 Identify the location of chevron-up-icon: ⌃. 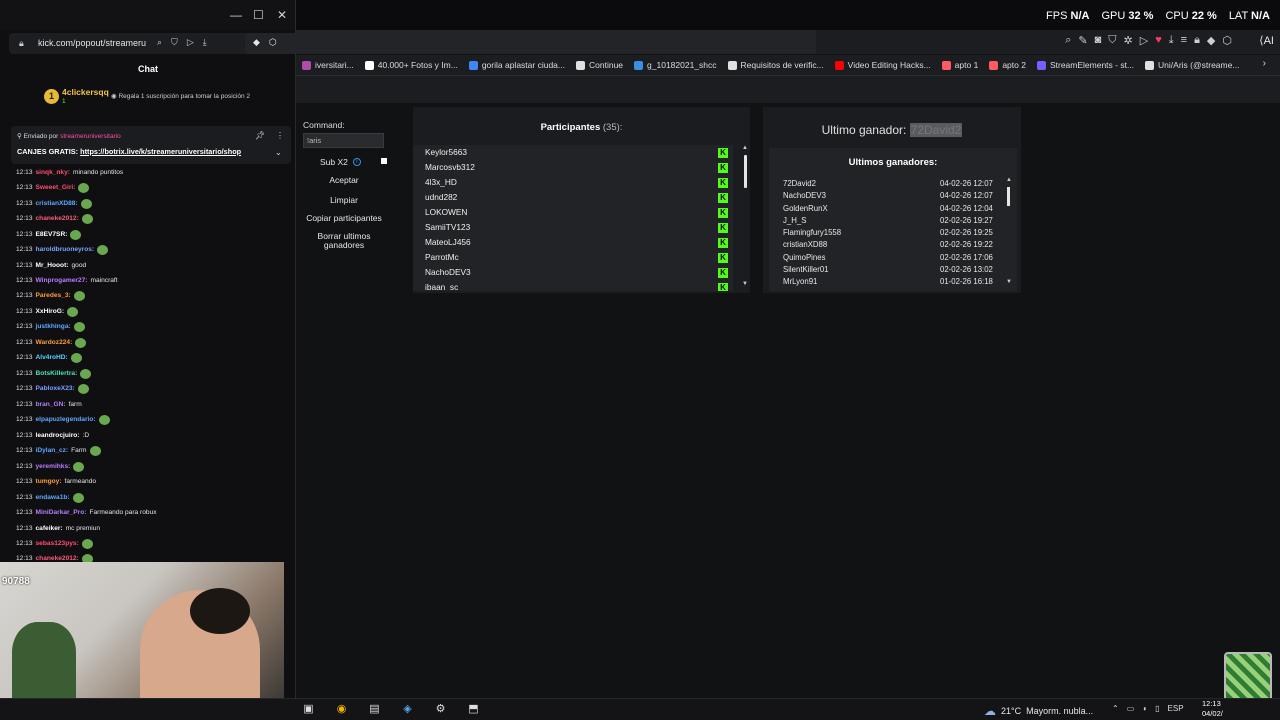
(1115, 708).